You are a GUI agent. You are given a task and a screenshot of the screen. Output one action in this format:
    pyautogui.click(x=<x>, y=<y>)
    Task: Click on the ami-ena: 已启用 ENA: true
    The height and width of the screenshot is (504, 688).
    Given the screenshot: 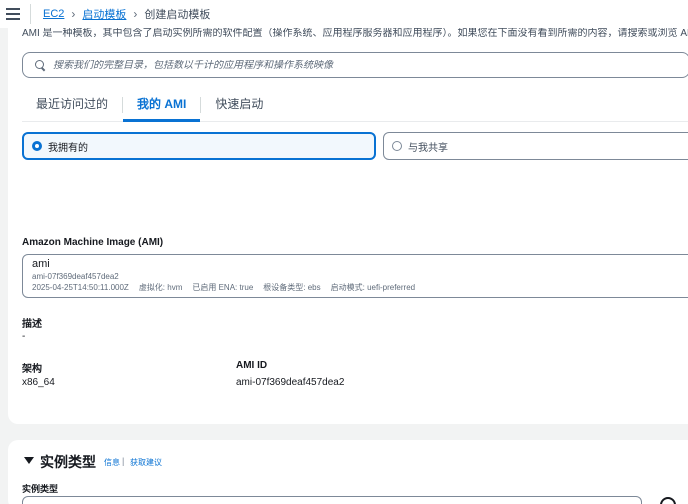 What is the action you would take?
    pyautogui.click(x=223, y=287)
    